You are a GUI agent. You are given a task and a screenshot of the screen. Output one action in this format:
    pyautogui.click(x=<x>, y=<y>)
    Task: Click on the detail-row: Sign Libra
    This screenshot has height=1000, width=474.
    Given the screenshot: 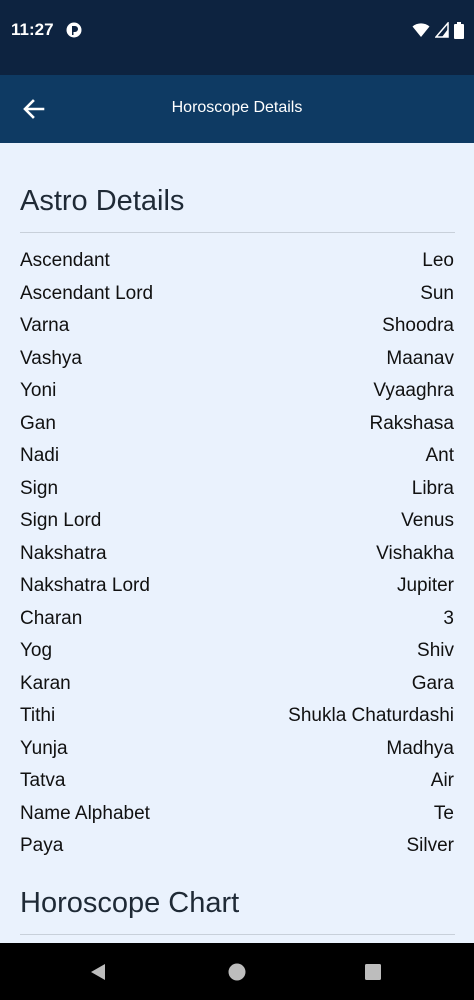 What is the action you would take?
    pyautogui.click(x=237, y=489)
    